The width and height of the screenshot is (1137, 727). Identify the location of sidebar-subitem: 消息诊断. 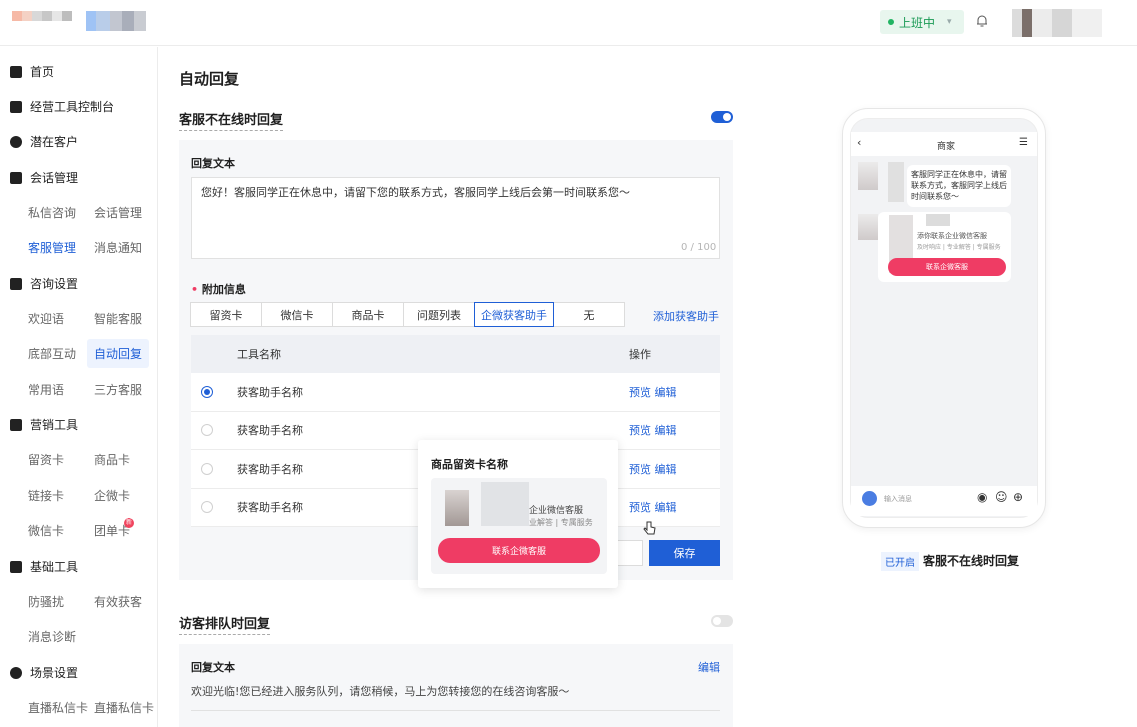
(52, 636).